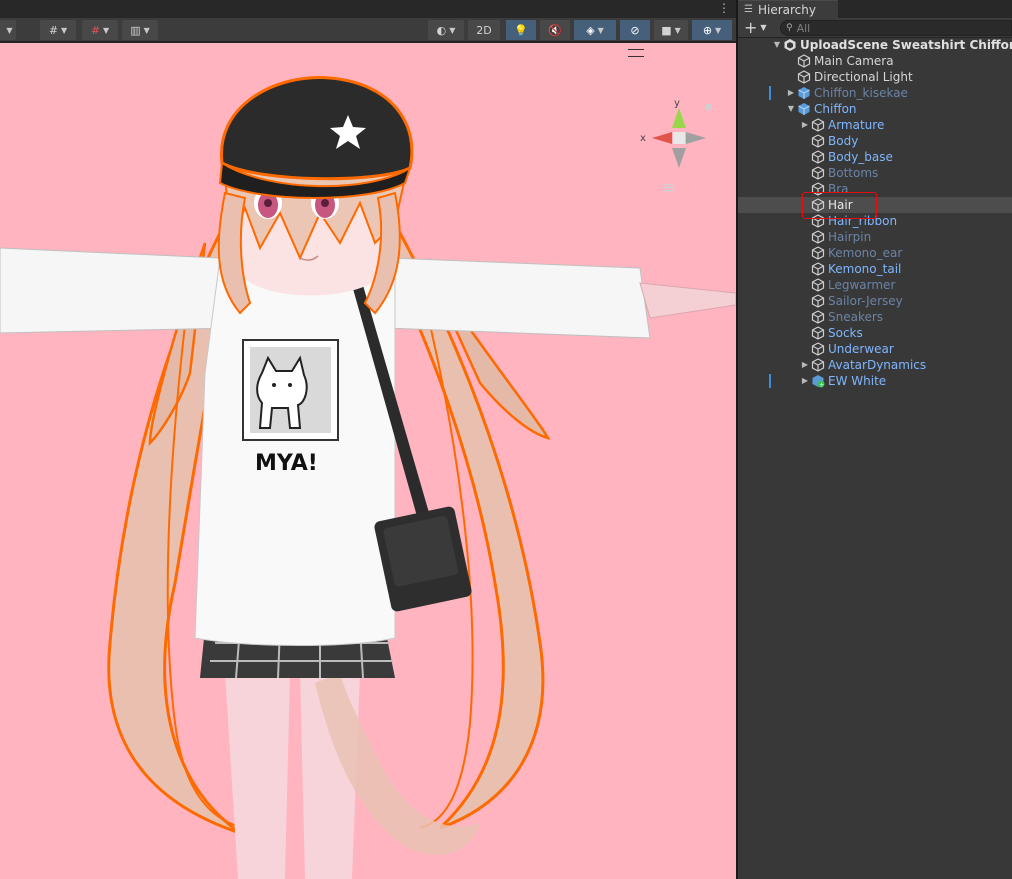 This screenshot has width=1012, height=879. I want to click on avatar-legs, so click(352, 776).